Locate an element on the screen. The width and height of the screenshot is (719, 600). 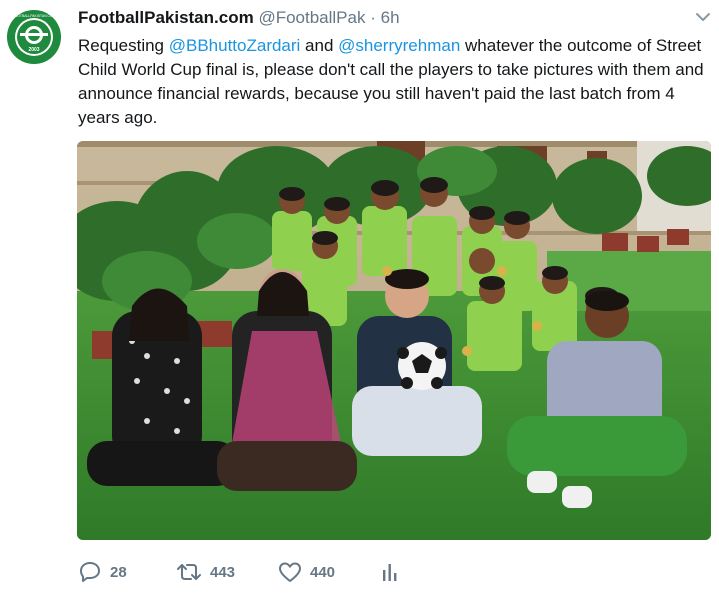
reply-icon is located at coordinates (90, 572).